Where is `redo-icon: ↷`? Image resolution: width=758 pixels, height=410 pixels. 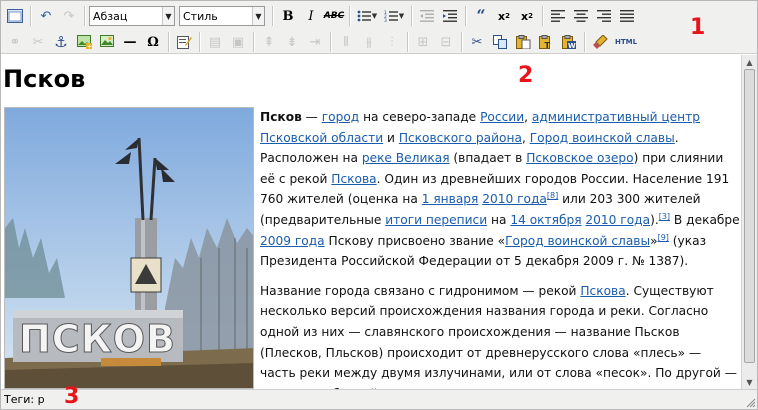
redo-icon: ↷ is located at coordinates (69, 16).